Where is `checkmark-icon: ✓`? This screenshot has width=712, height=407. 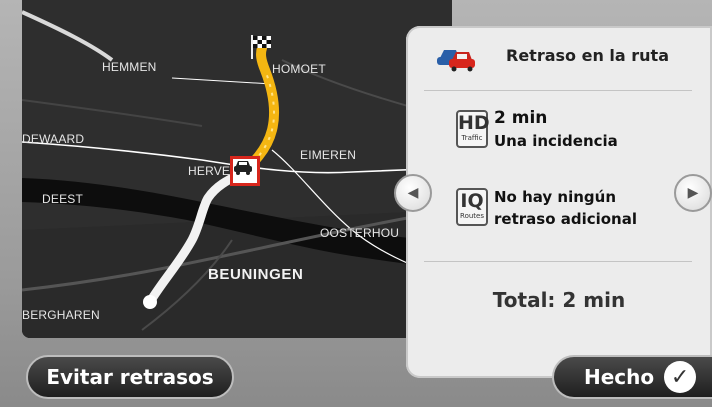 checkmark-icon: ✓ is located at coordinates (680, 377).